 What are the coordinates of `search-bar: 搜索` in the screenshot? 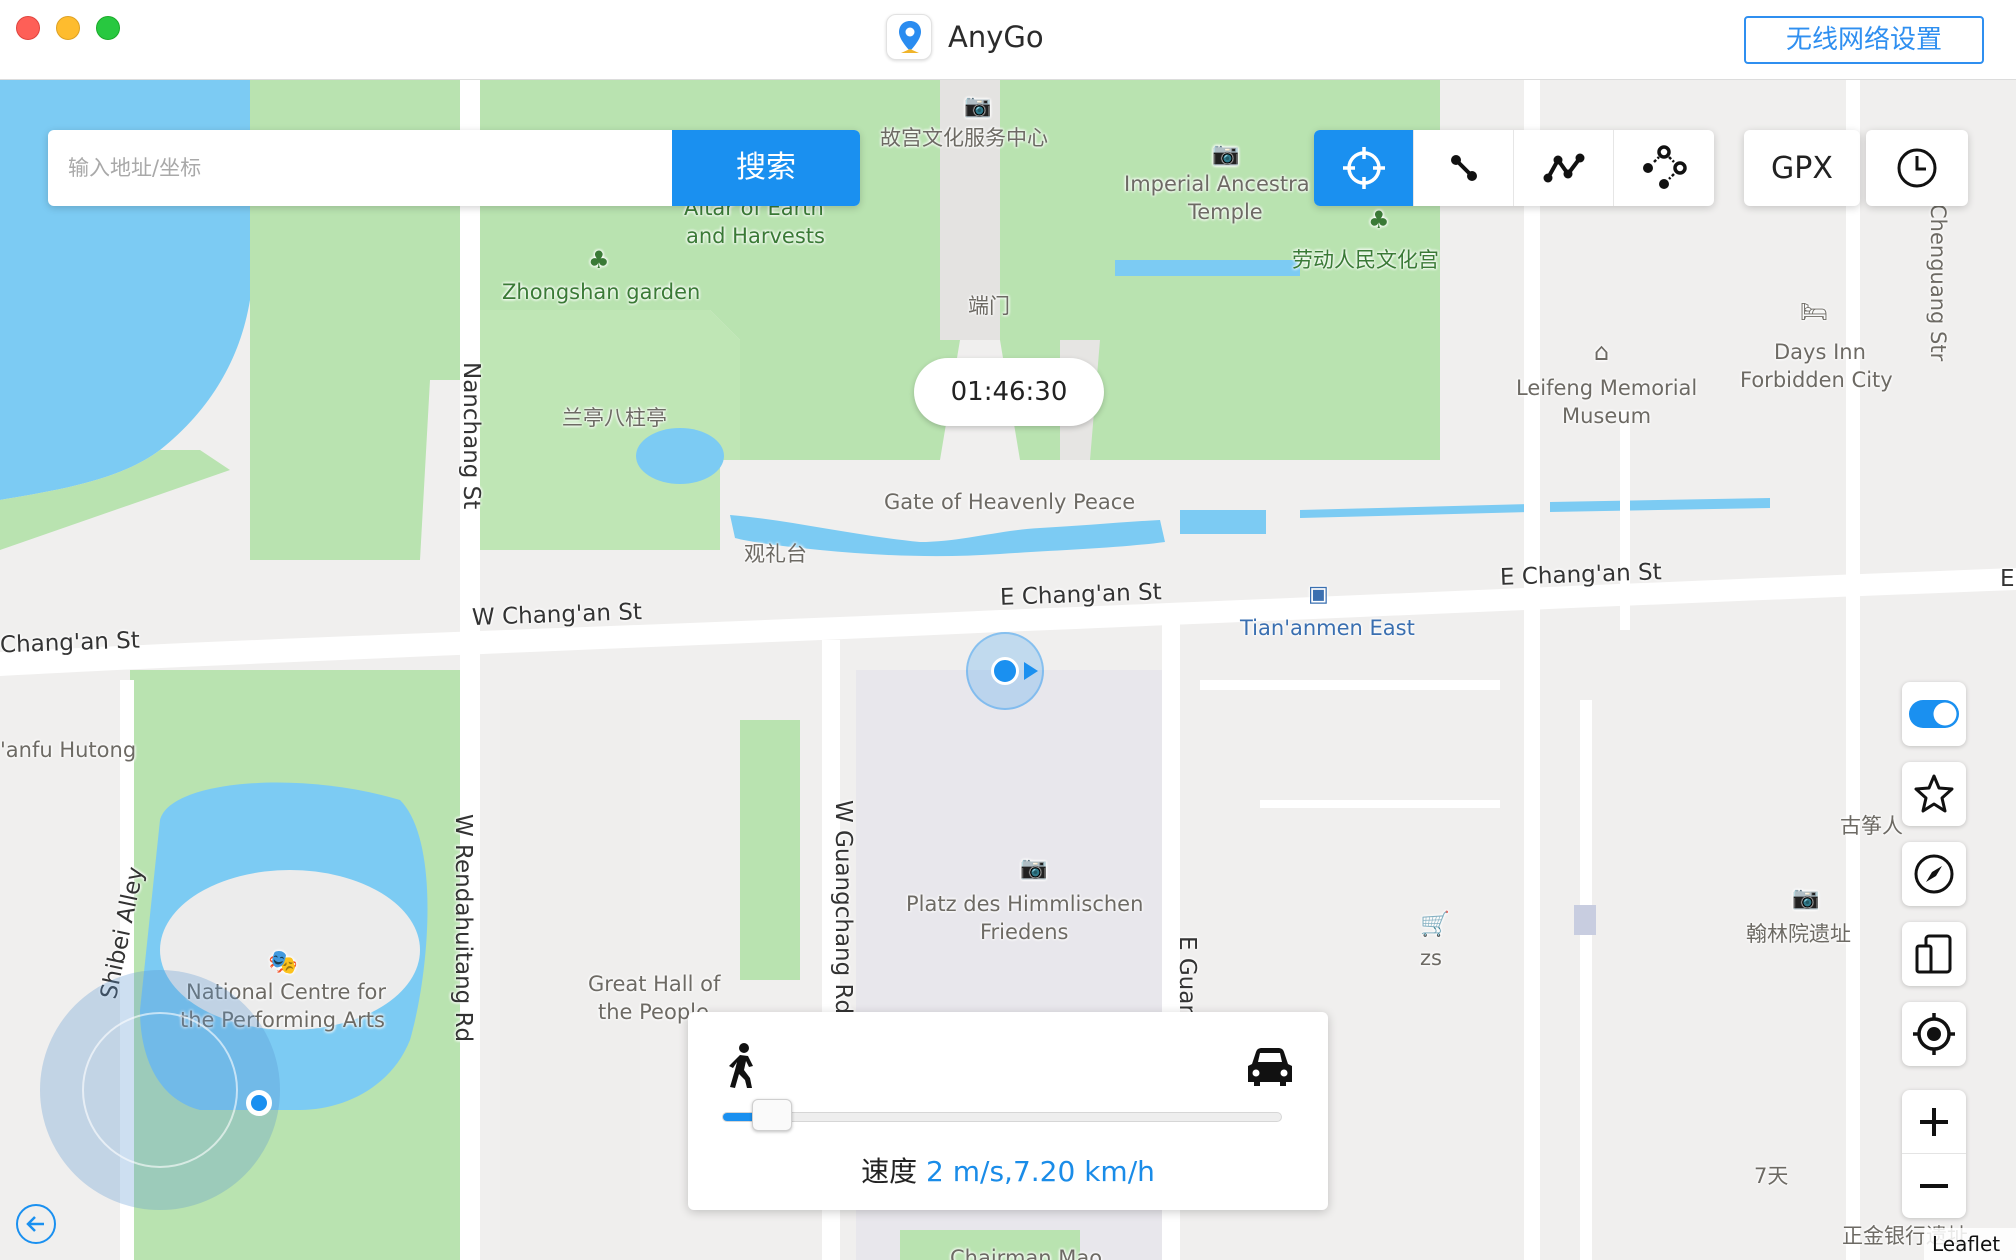 It's located at (454, 168).